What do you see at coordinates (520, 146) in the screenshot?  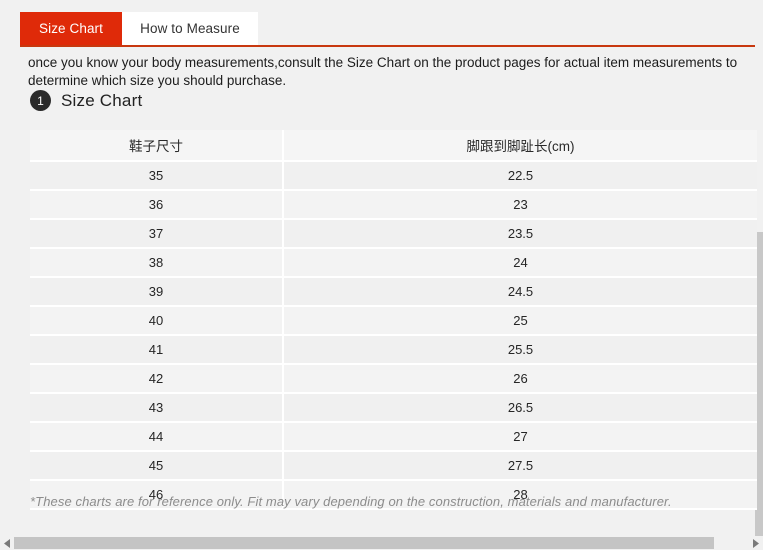 I see `column-header-heel-to-toe: 脚跟到脚趾长(cm)` at bounding box center [520, 146].